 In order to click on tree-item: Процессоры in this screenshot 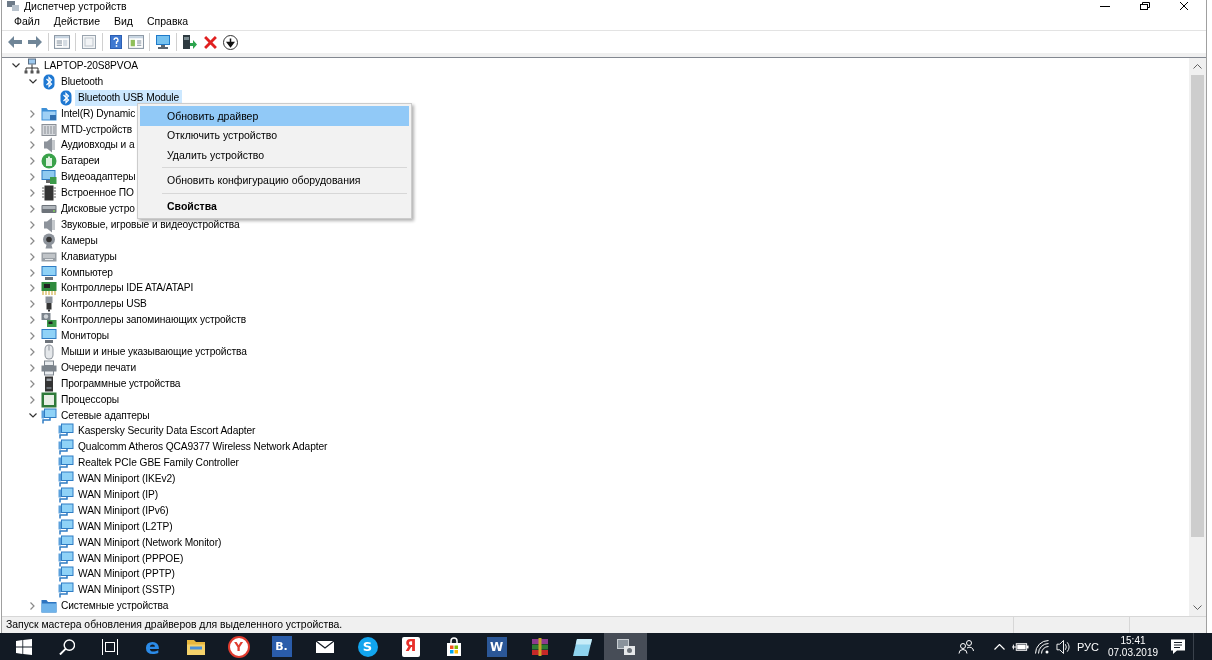, I will do `click(90, 399)`.